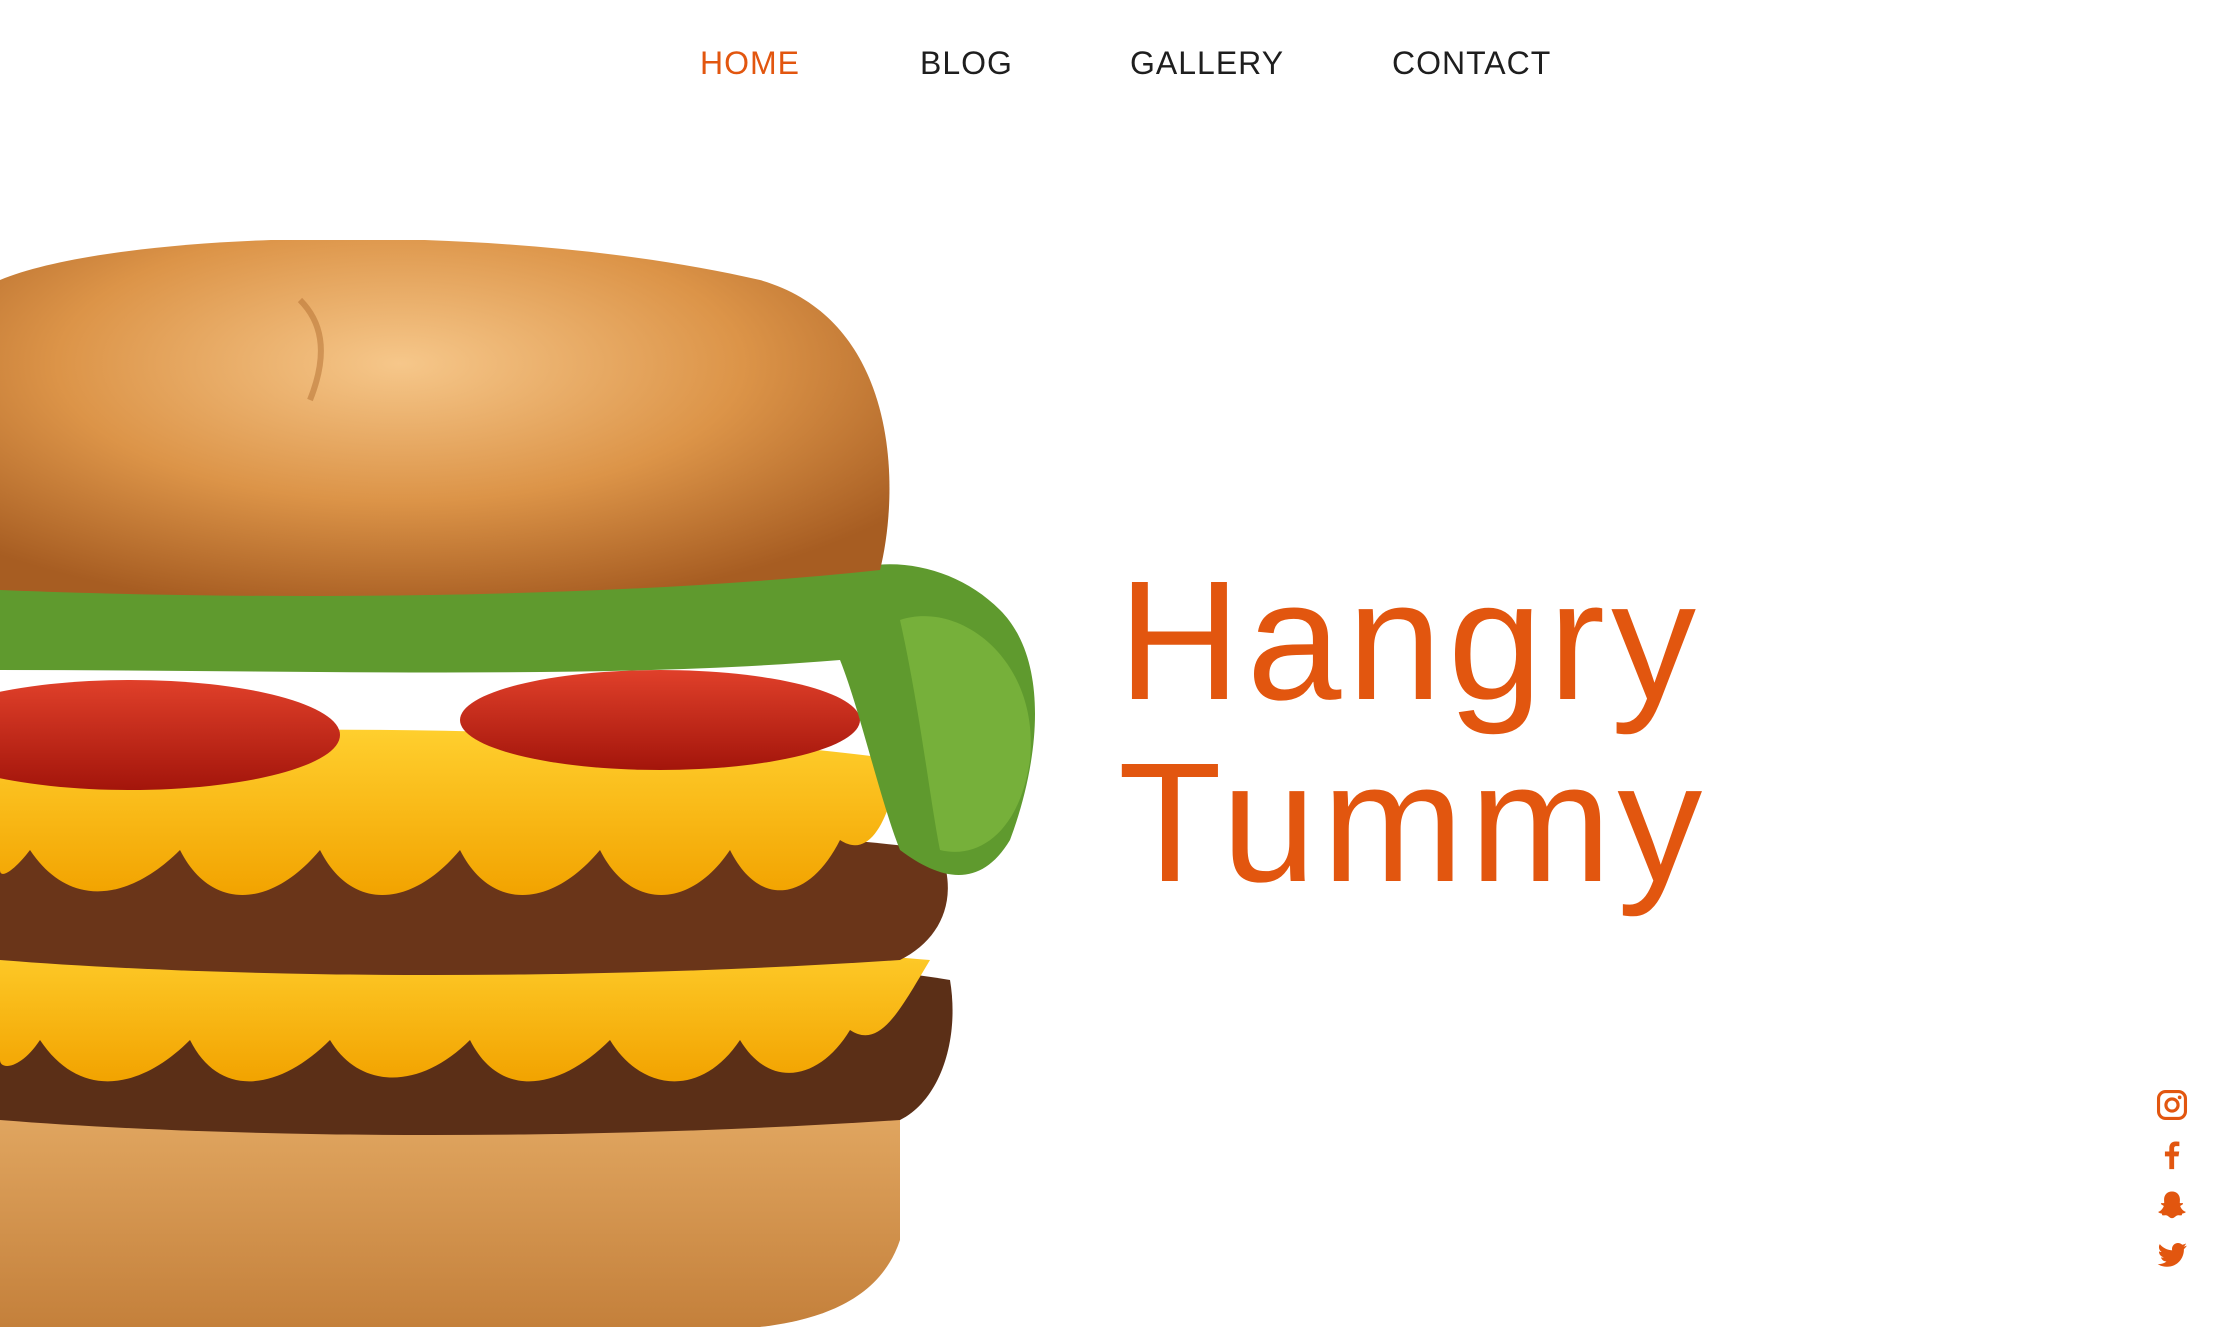 The height and width of the screenshot is (1327, 2229). What do you see at coordinates (1207, 63) in the screenshot?
I see `nav-gallery-link: GALLERY` at bounding box center [1207, 63].